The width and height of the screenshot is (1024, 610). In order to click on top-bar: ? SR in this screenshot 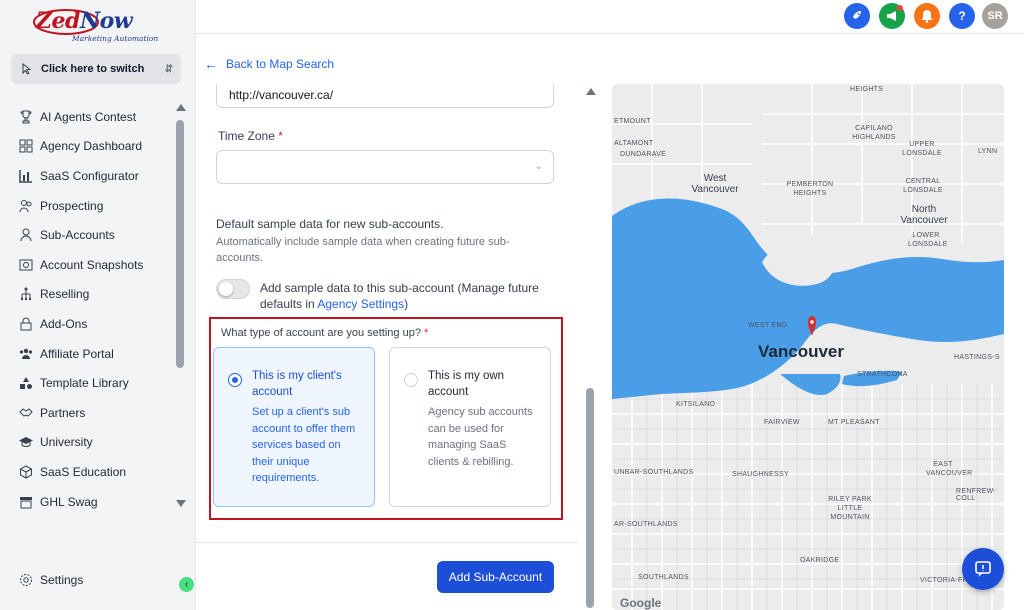, I will do `click(610, 17)`.